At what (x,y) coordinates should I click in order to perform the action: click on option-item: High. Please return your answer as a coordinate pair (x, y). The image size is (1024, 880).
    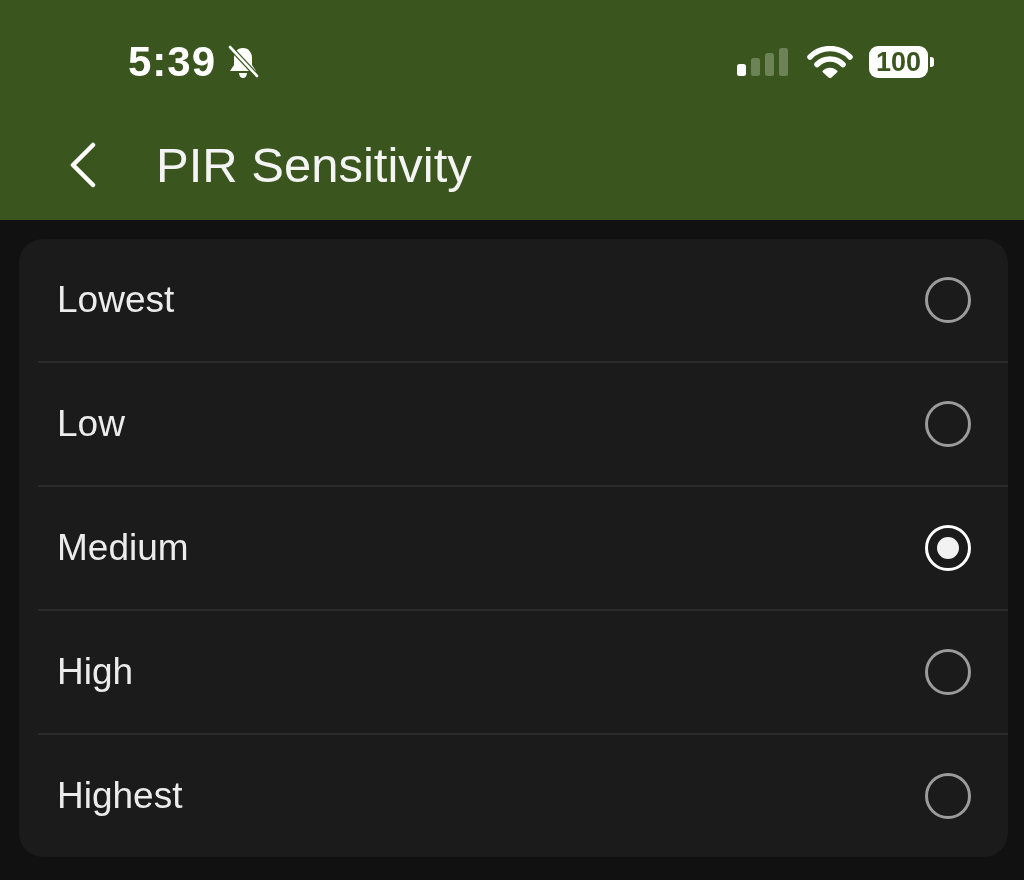
    Looking at the image, I should click on (523, 671).